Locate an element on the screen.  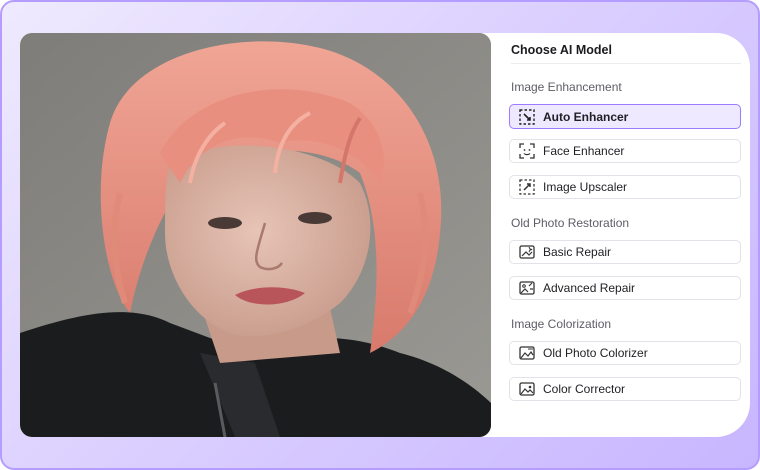
model-label: Face Enhancer is located at coordinates (584, 151).